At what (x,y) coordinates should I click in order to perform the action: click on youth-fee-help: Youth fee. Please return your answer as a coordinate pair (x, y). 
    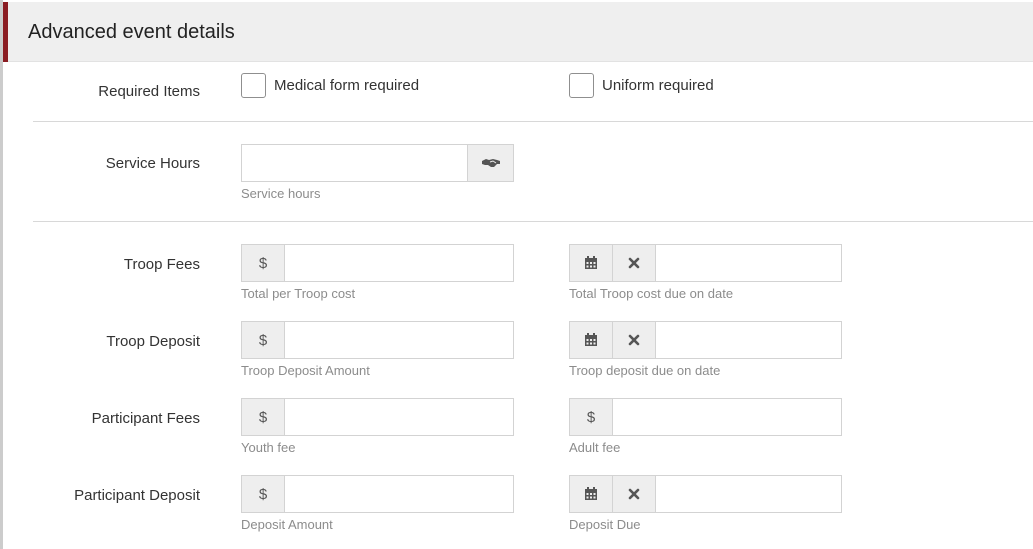
    Looking at the image, I should click on (268, 447).